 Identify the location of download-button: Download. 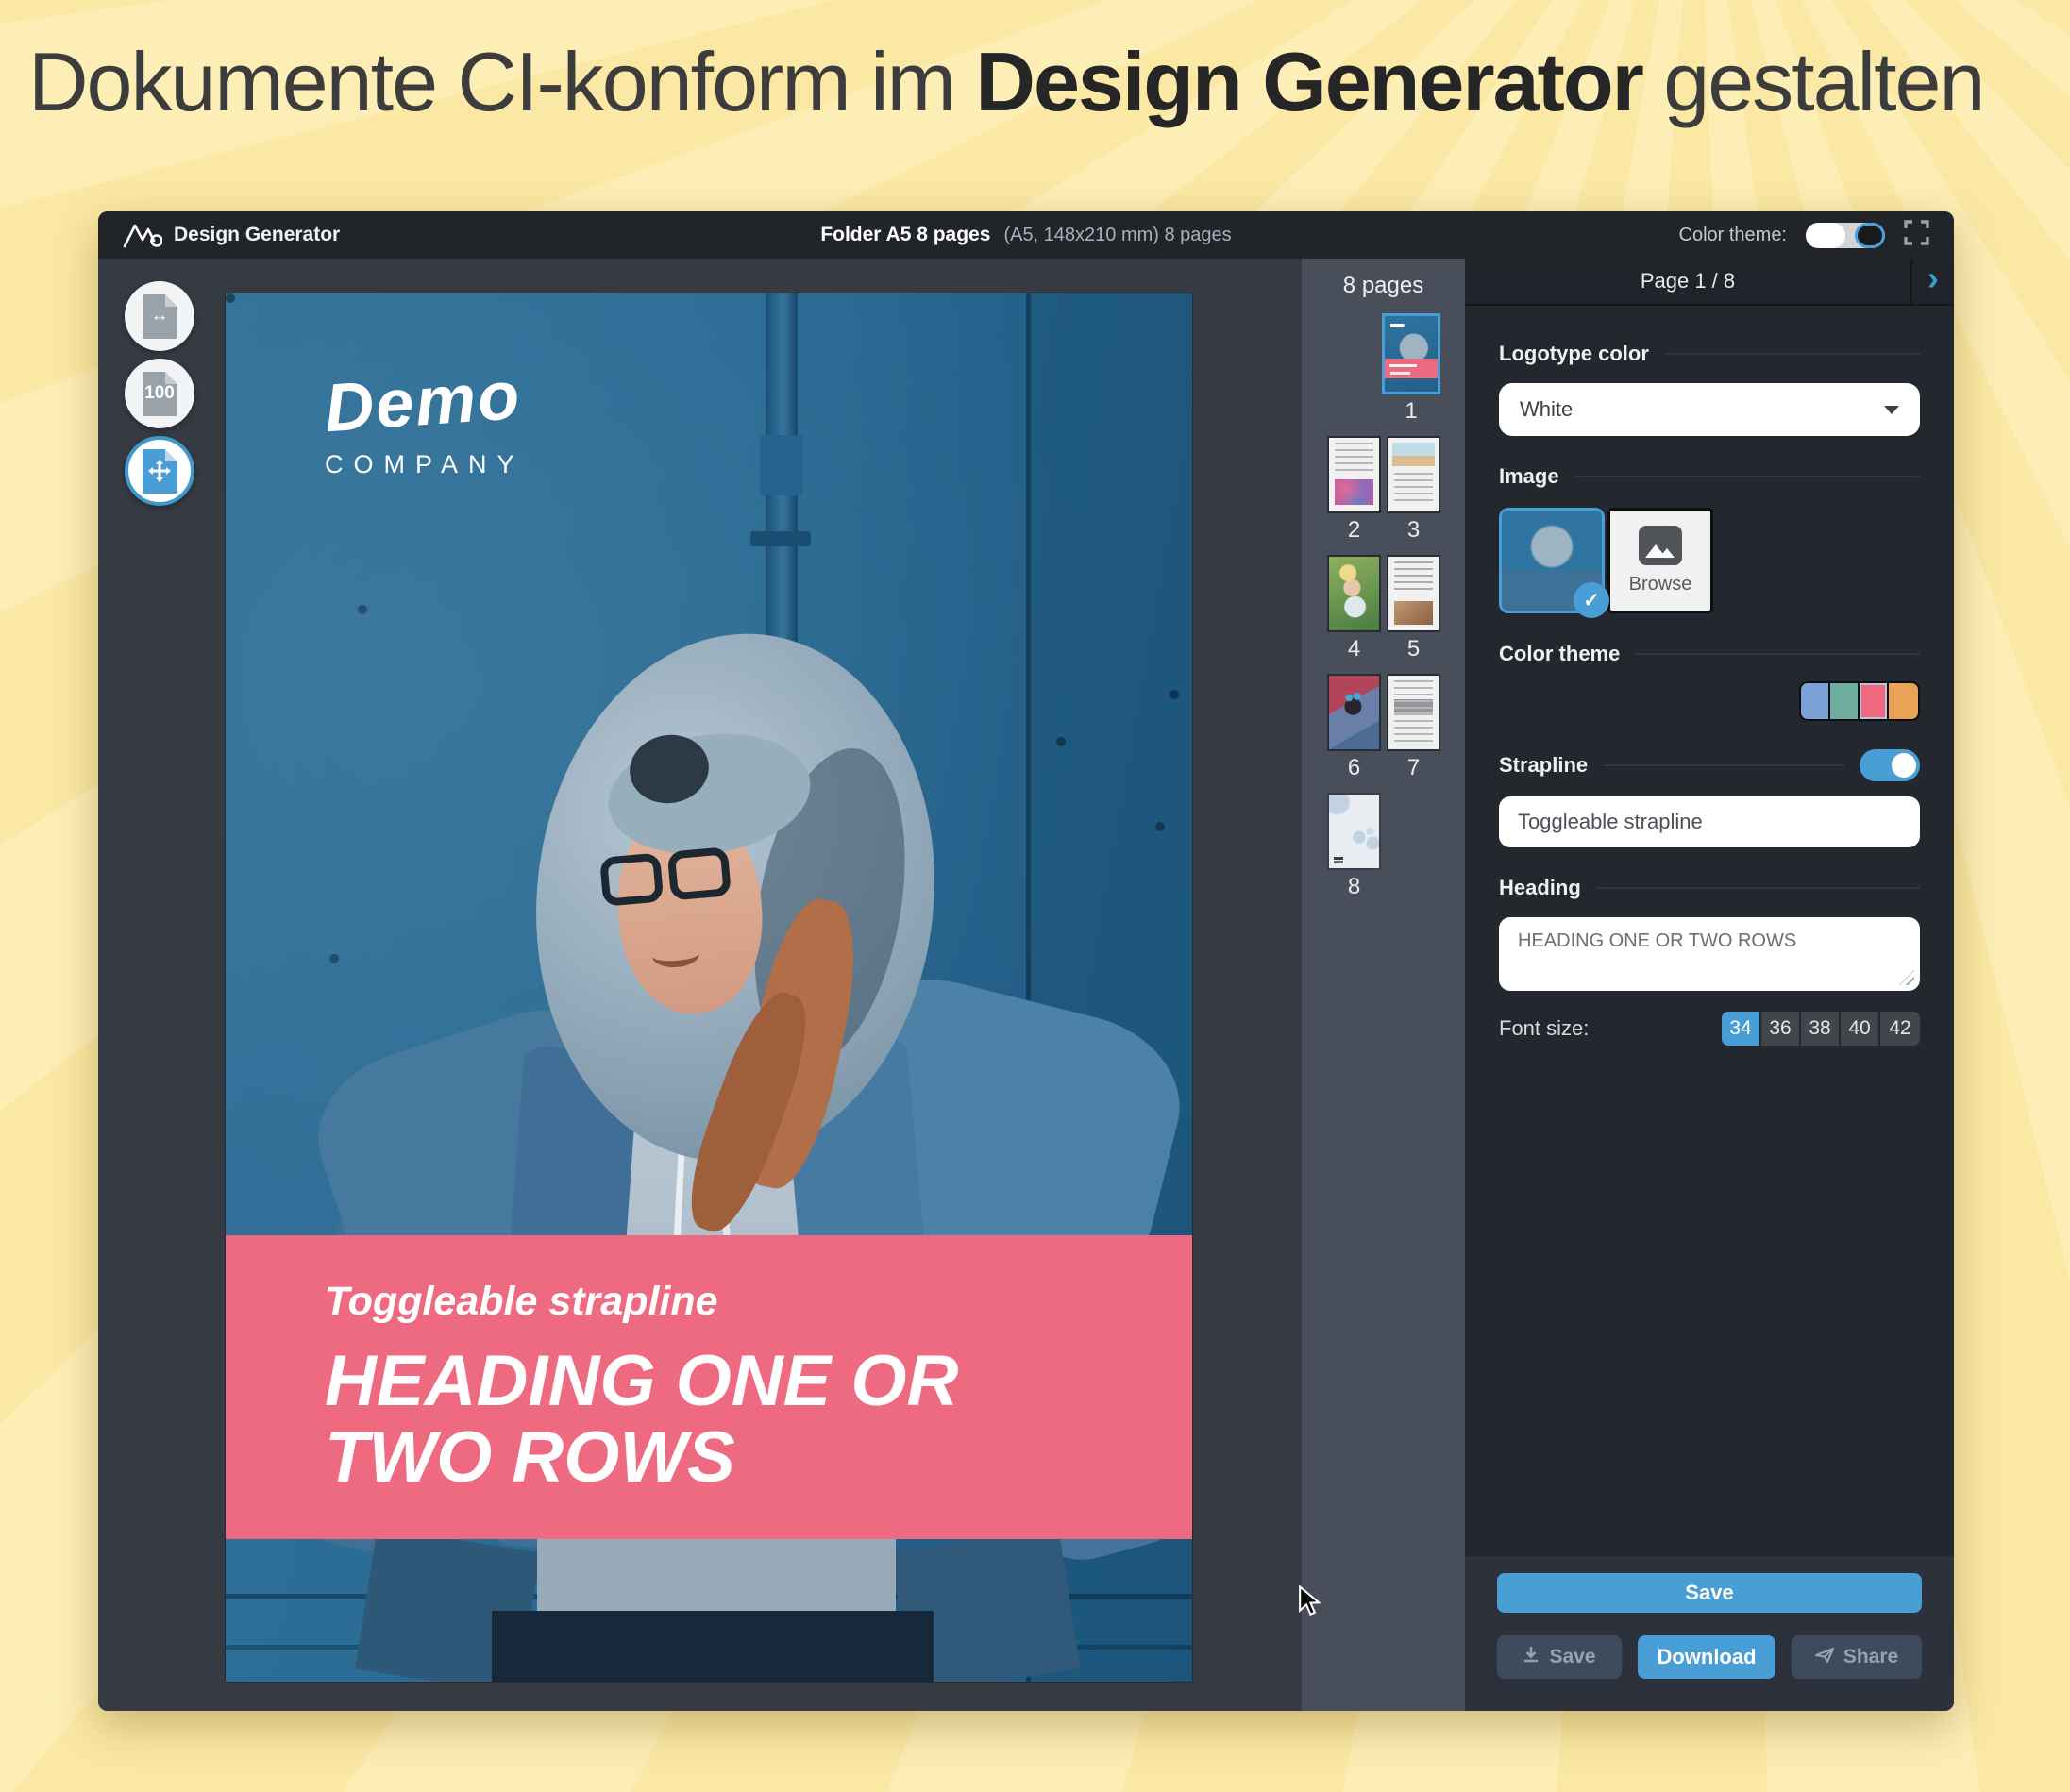
(1706, 1657).